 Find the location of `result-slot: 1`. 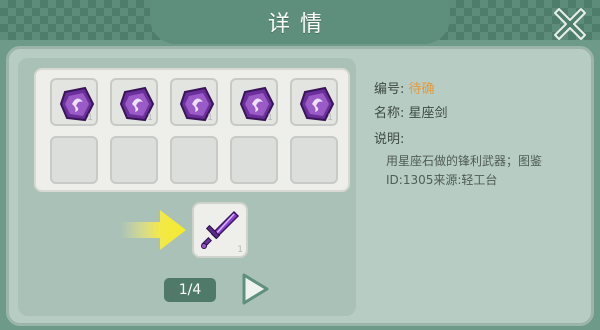

result-slot: 1 is located at coordinates (220, 230).